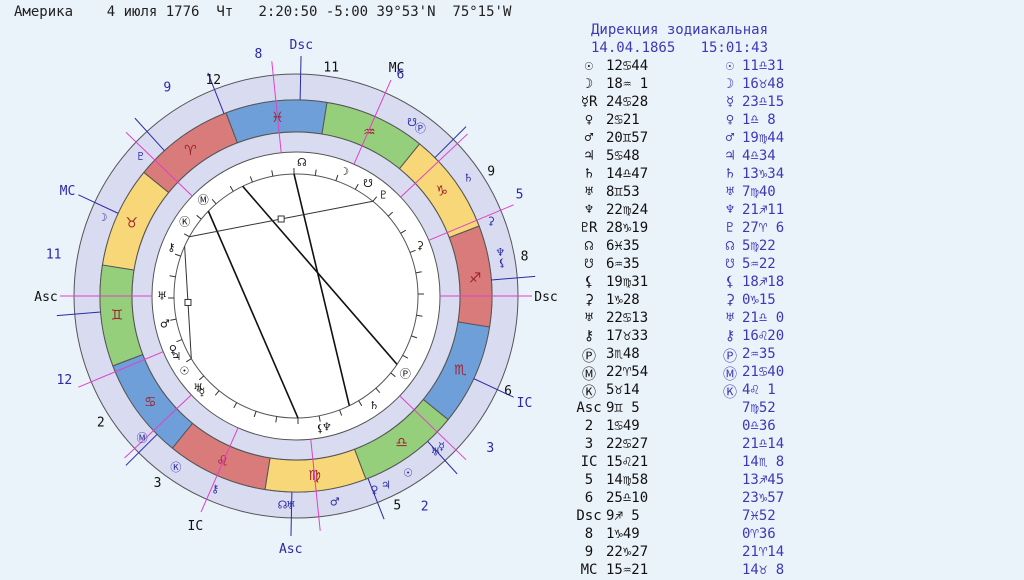 This screenshot has height=580, width=1024. What do you see at coordinates (222, 461) in the screenshot?
I see `zodiac-sign-glyph: ♌` at bounding box center [222, 461].